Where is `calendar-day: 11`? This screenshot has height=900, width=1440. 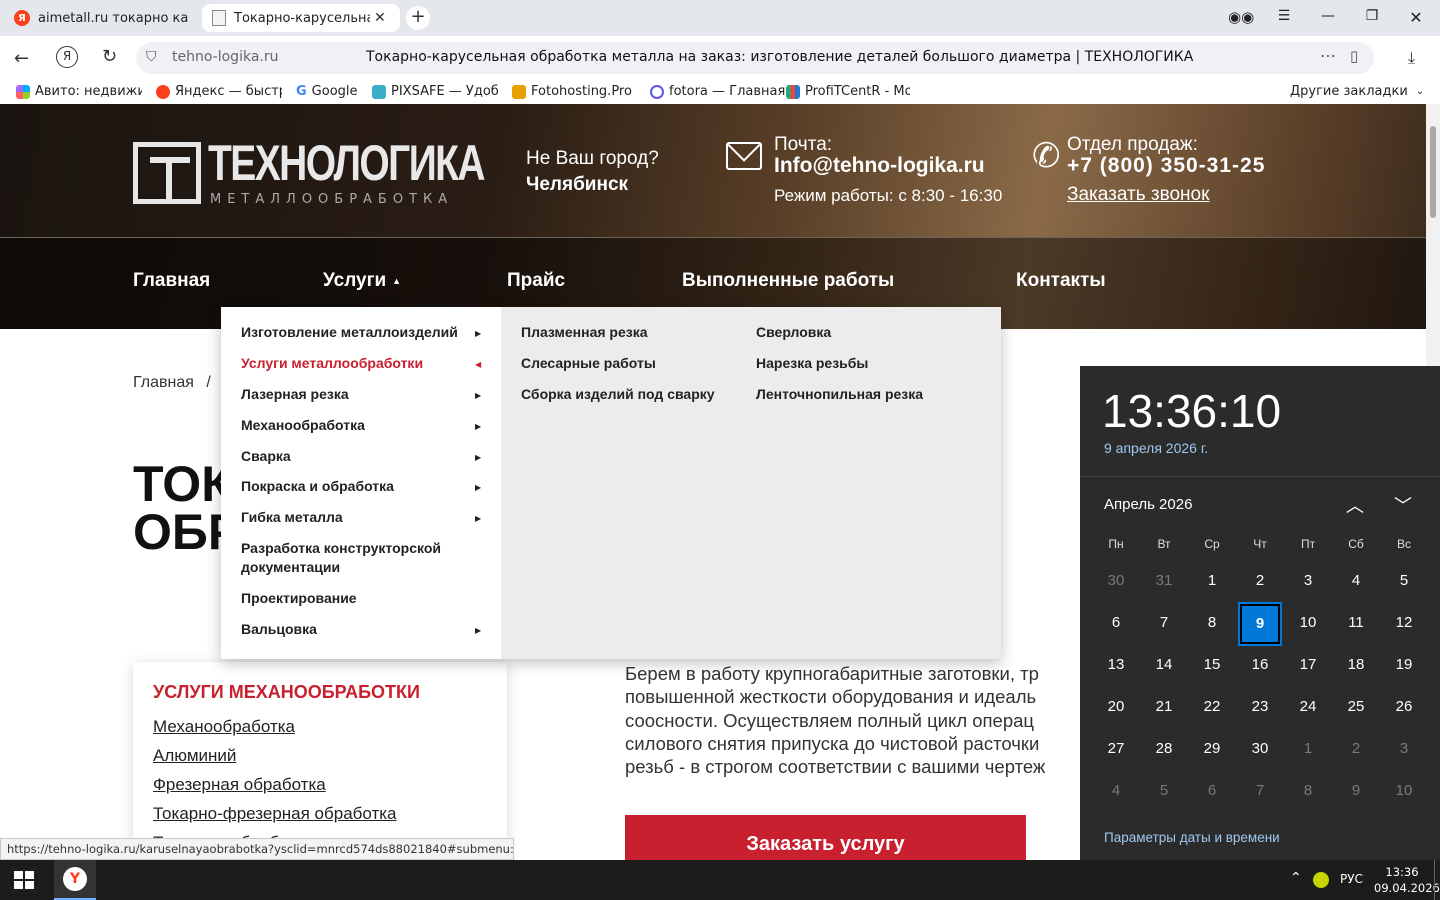 calendar-day: 11 is located at coordinates (1356, 622).